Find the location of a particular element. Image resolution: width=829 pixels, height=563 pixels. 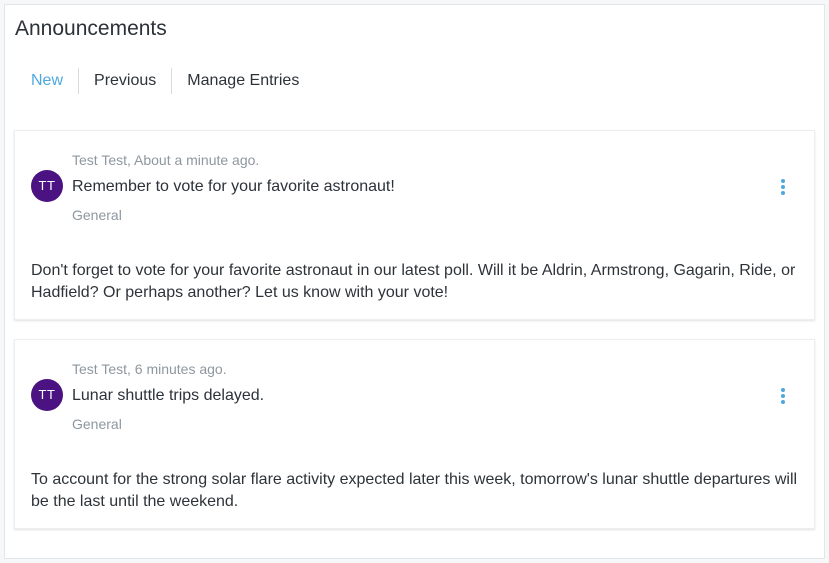

announcement-meta: Test Test, 6 minutes ago. is located at coordinates (149, 369).